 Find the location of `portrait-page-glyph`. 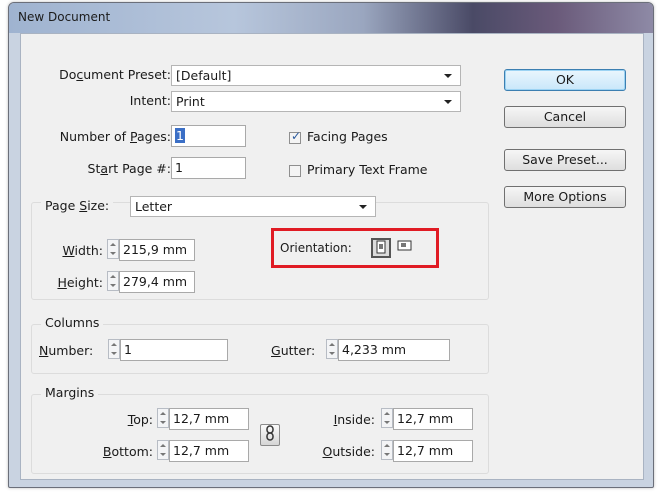

portrait-page-glyph is located at coordinates (381, 247).